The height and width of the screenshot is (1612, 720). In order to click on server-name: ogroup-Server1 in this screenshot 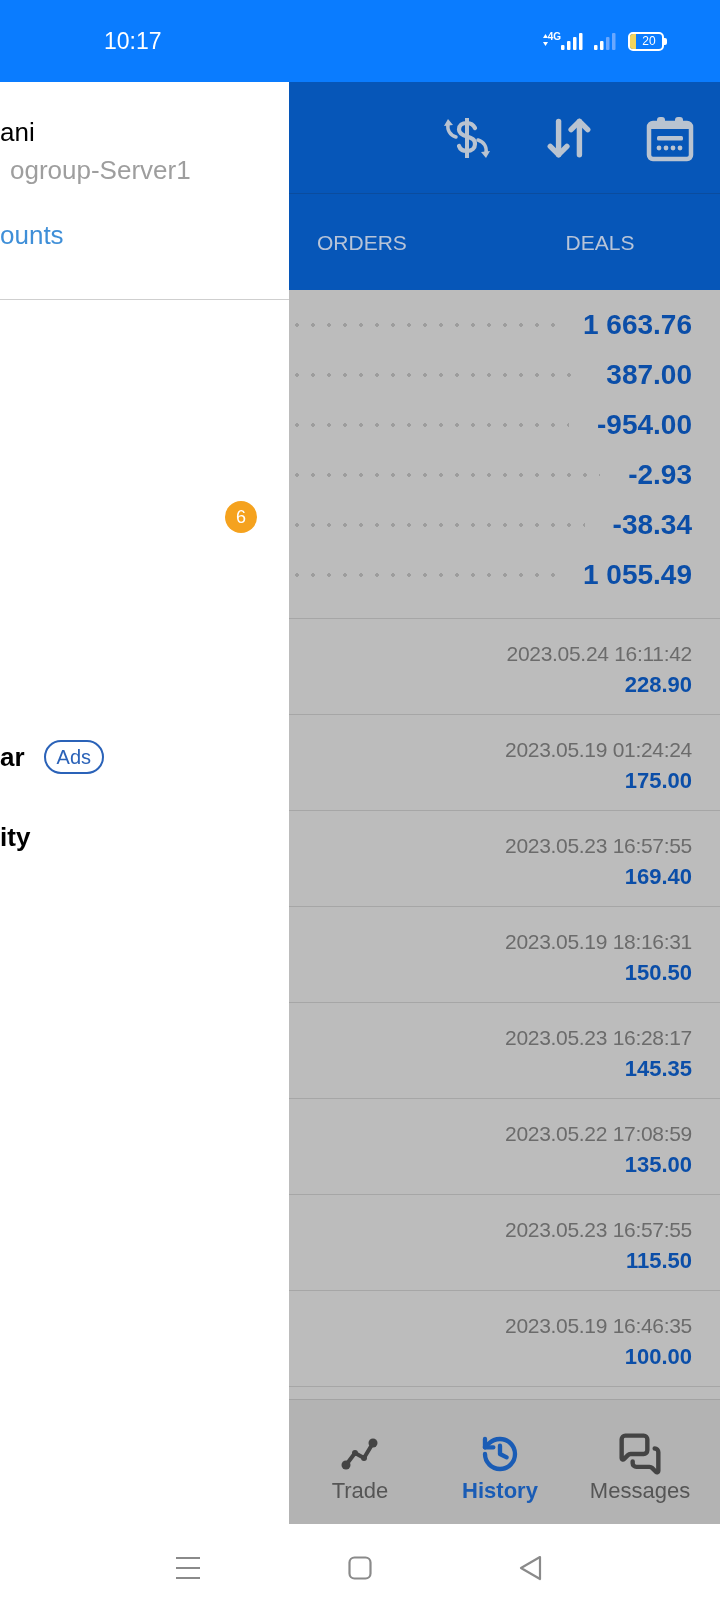, I will do `click(101, 170)`.